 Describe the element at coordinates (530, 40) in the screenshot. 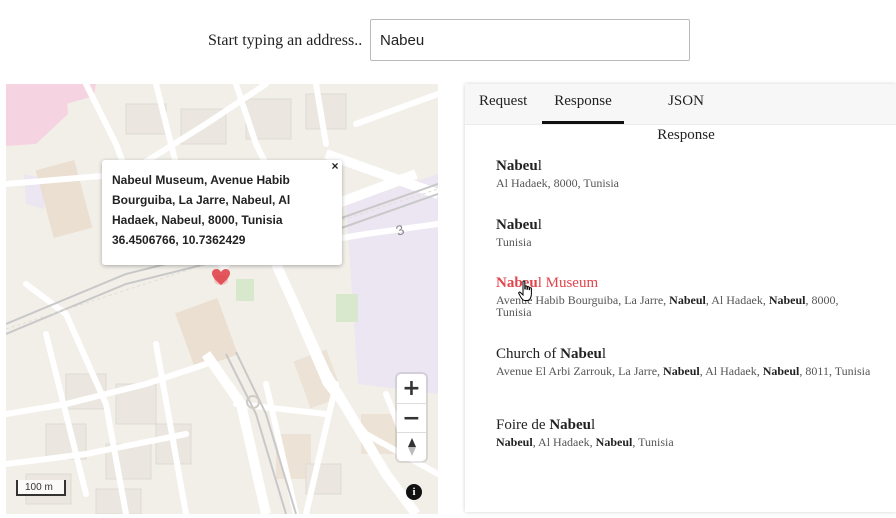

I see `address-search-input` at that location.